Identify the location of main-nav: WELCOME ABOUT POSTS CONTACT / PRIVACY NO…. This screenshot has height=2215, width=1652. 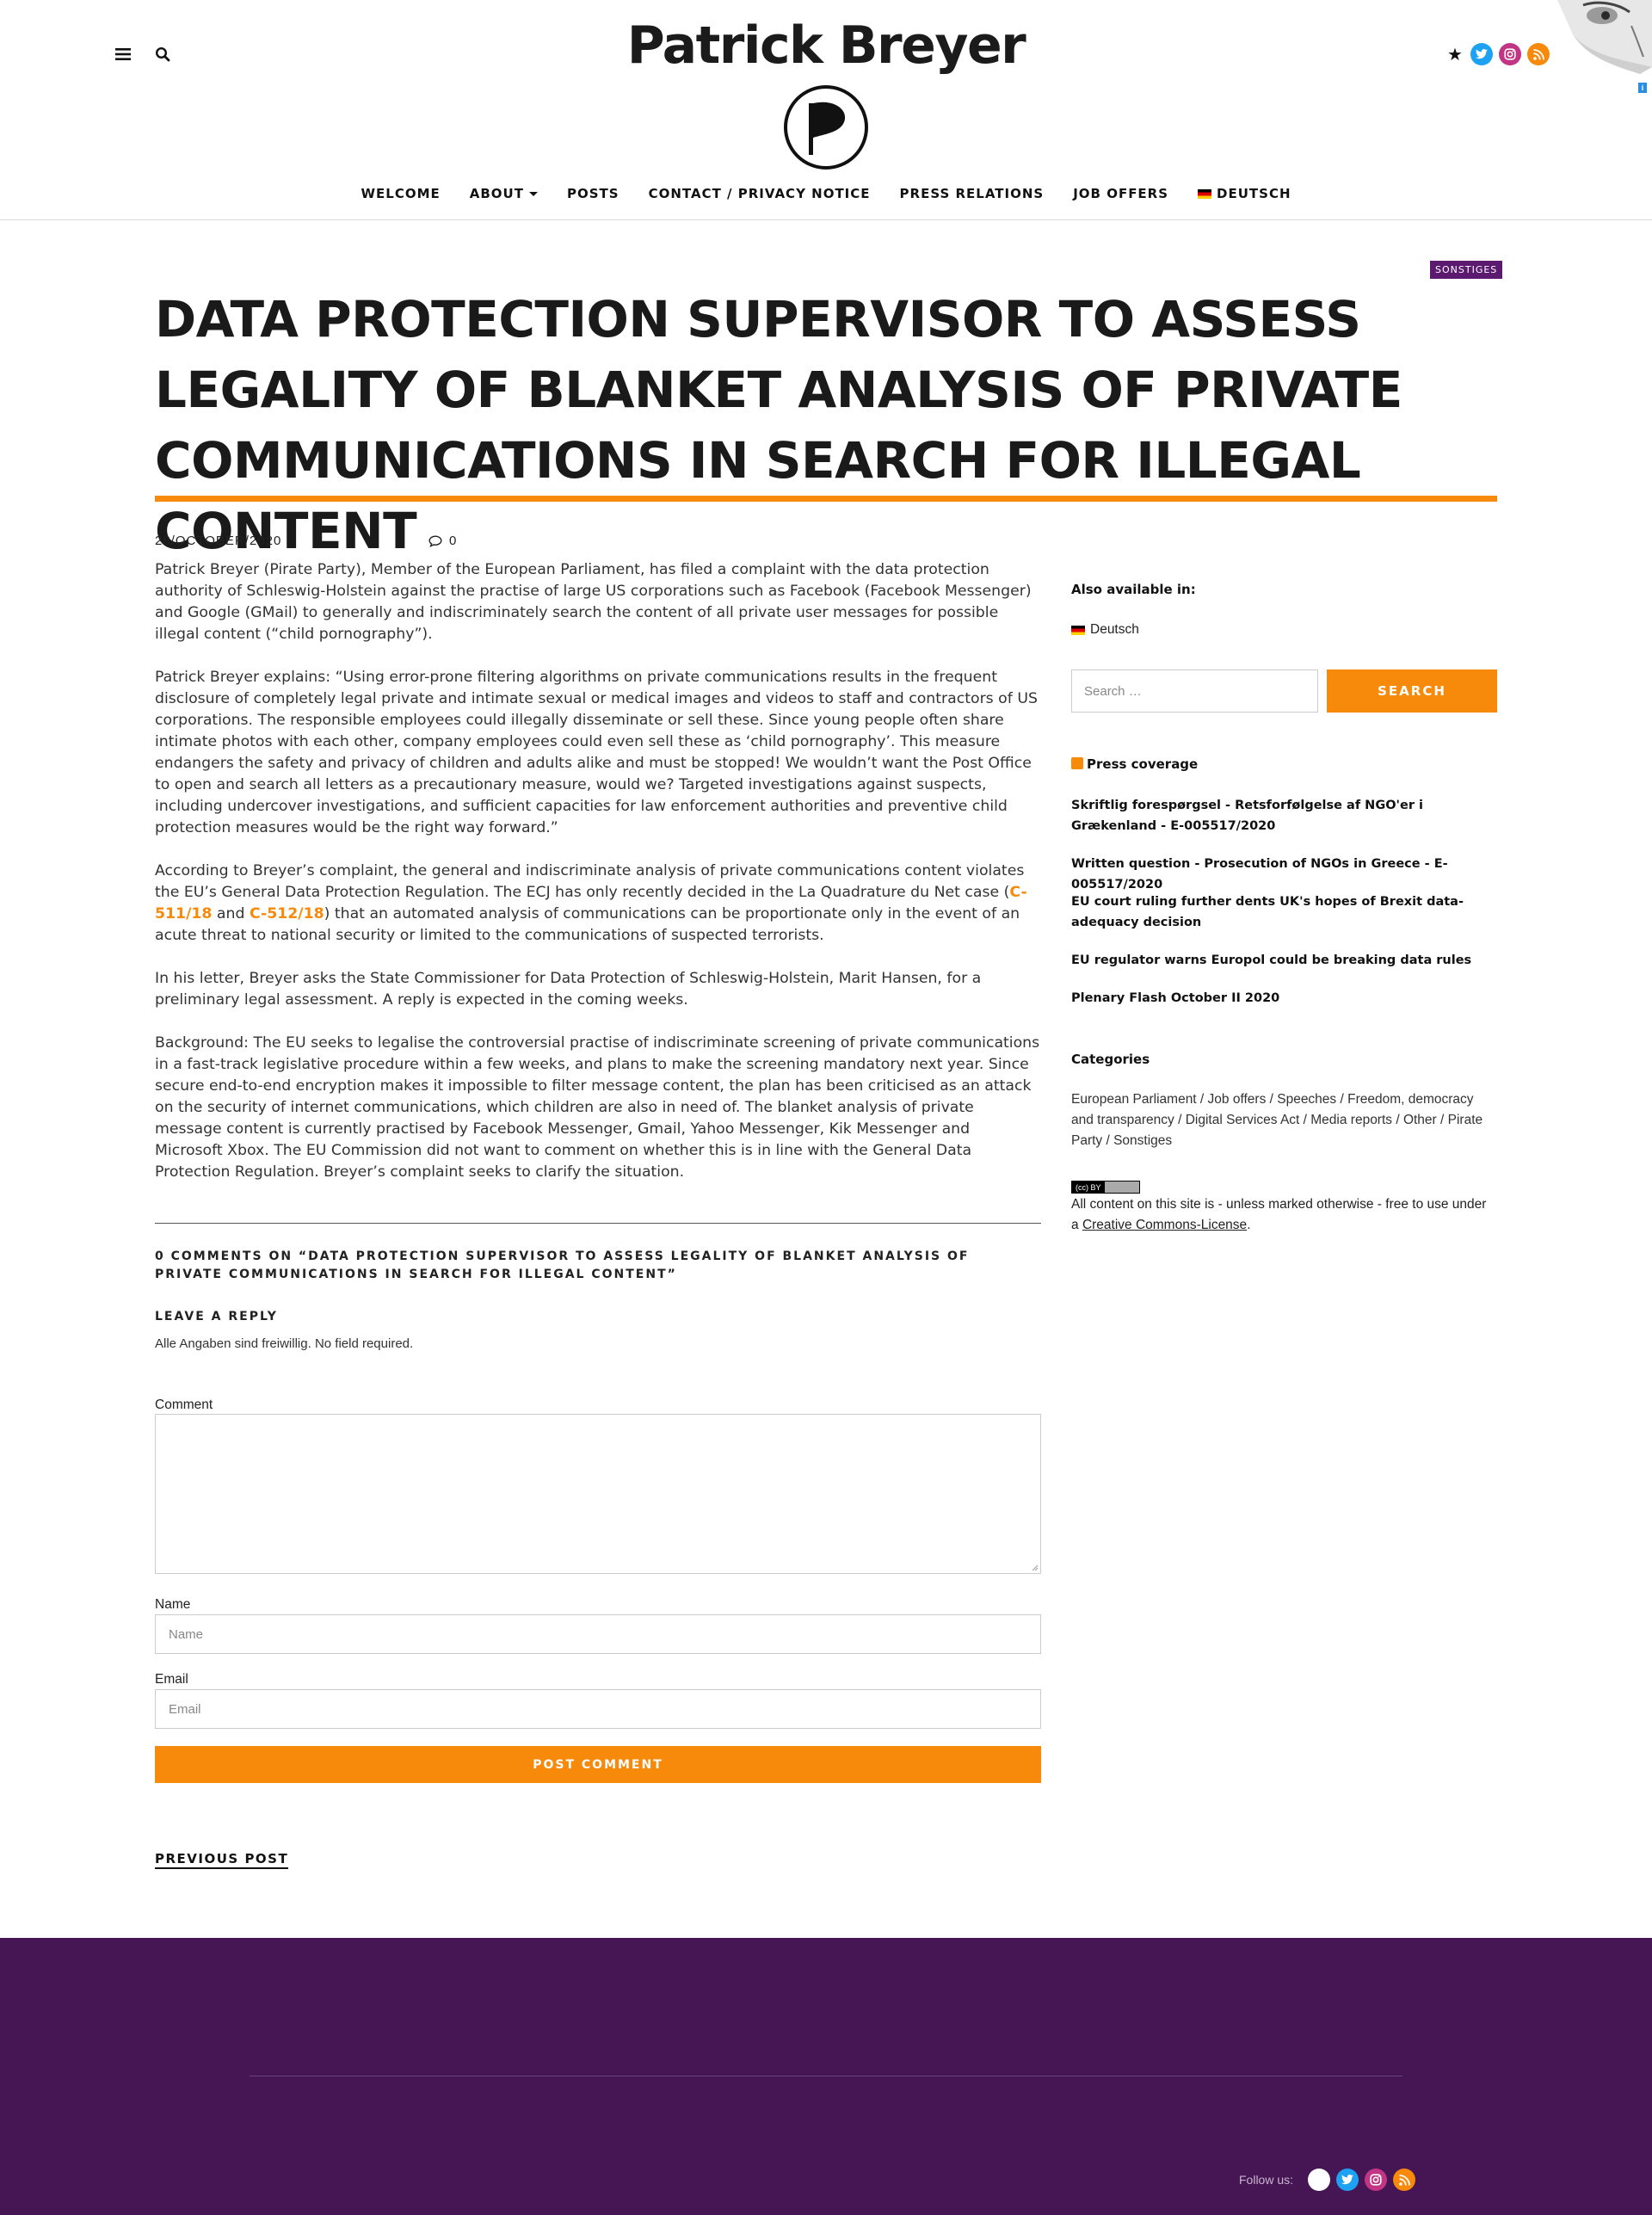
(826, 193).